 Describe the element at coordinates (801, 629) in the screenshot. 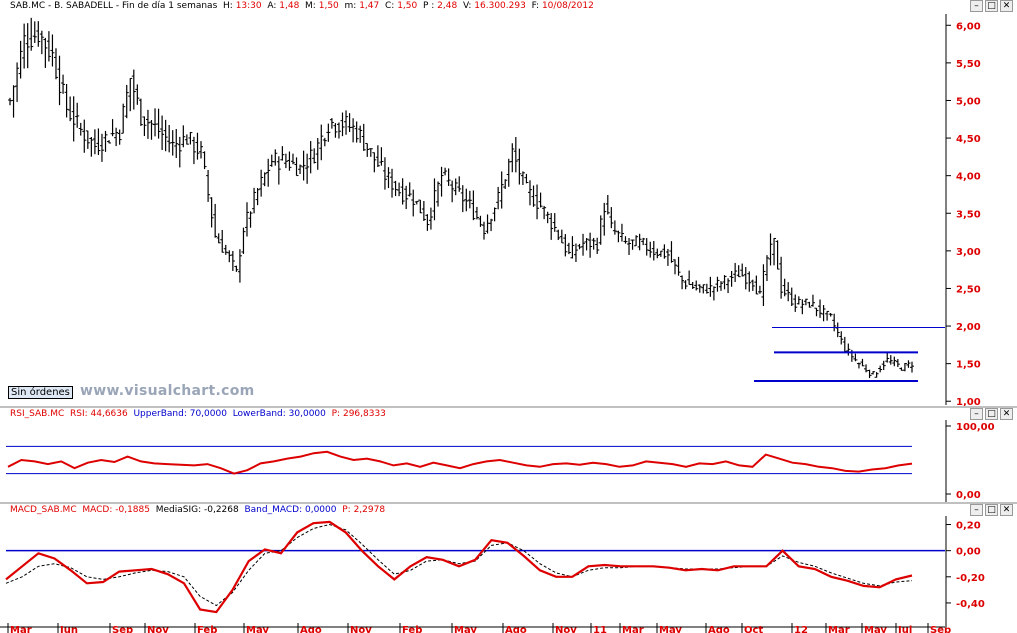

I see `x-tick-label: 12` at that location.